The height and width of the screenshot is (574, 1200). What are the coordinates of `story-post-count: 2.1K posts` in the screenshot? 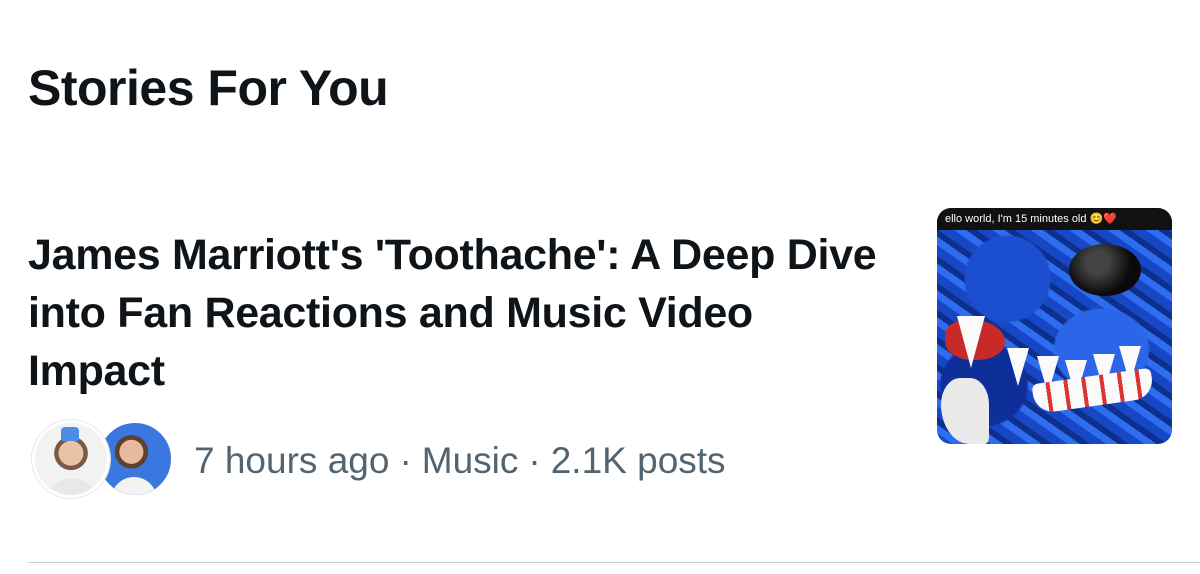 It's located at (638, 460).